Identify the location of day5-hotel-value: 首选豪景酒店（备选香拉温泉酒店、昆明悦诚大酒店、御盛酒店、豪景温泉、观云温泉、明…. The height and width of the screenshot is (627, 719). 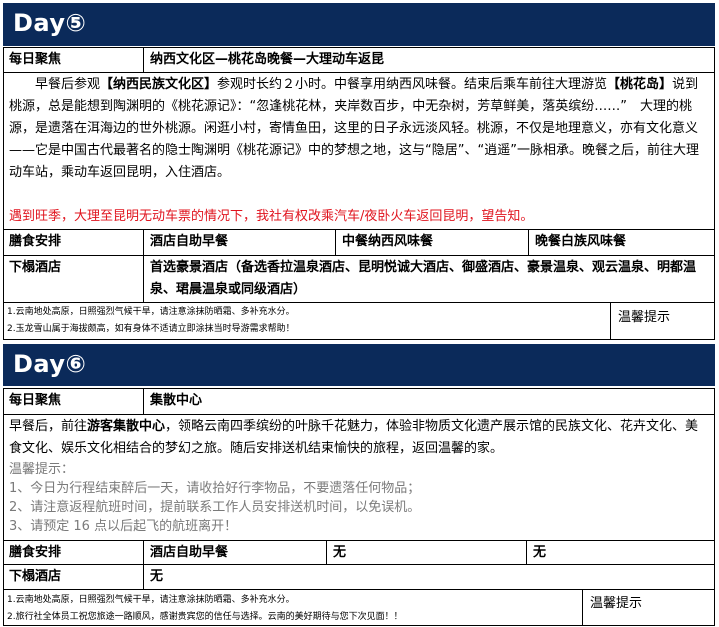
(423, 278).